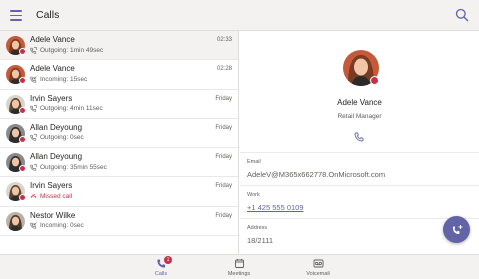 The image size is (479, 279). I want to click on call-detail: Outgoing: 35min 55sec, so click(68, 167).